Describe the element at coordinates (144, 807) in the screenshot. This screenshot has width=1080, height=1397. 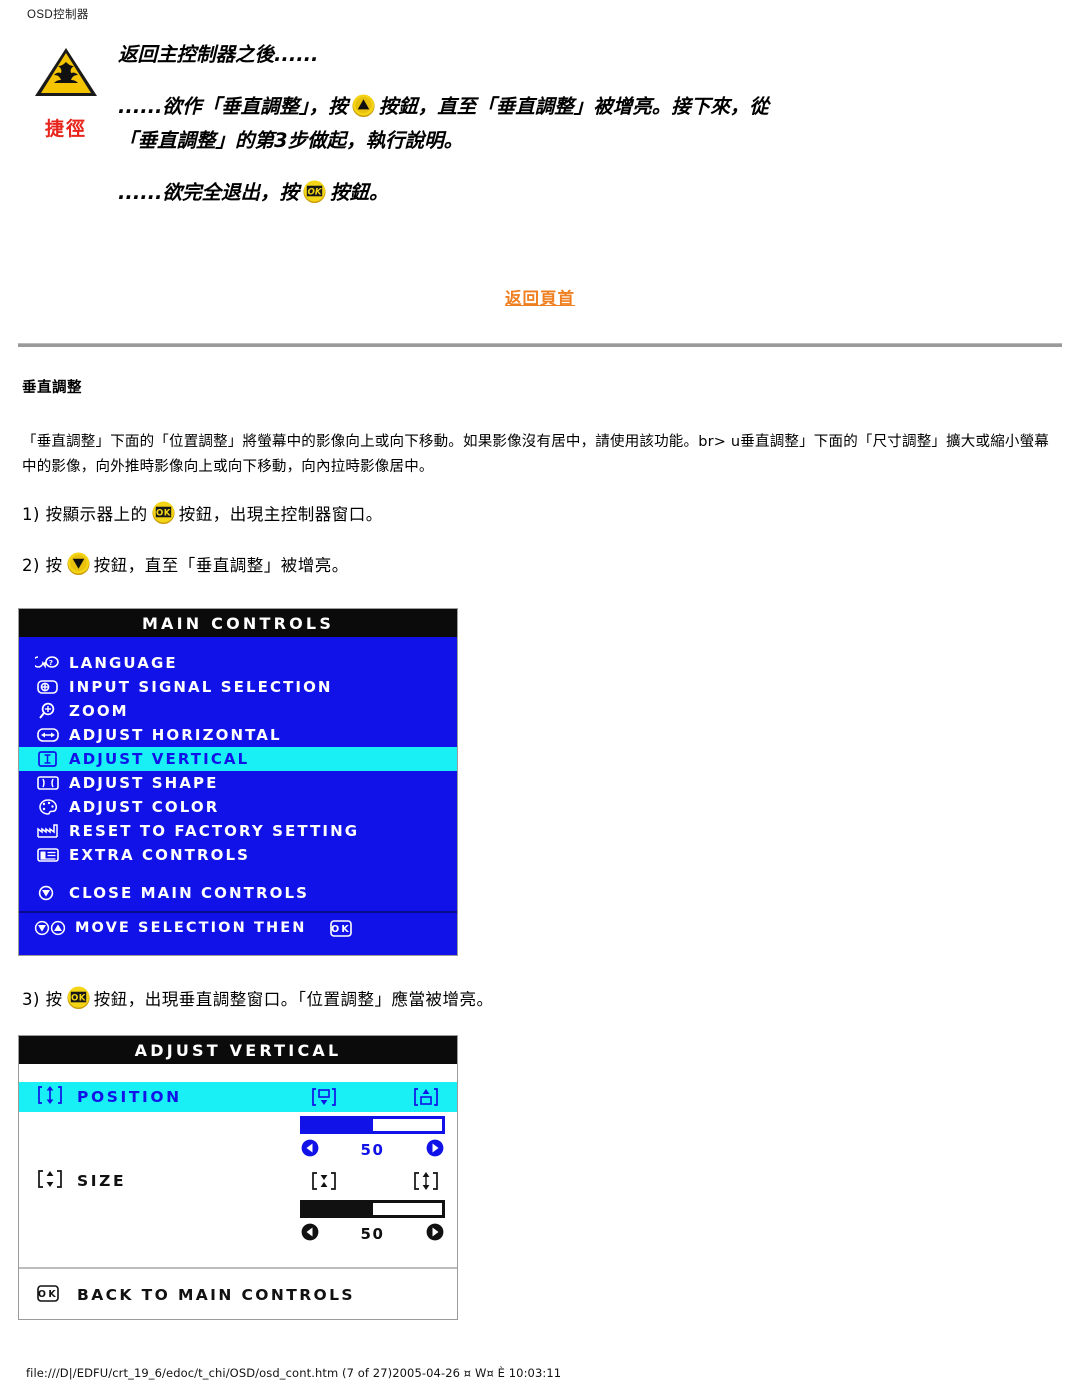
I see `osd-item-label: ADJUST COLOR` at that location.